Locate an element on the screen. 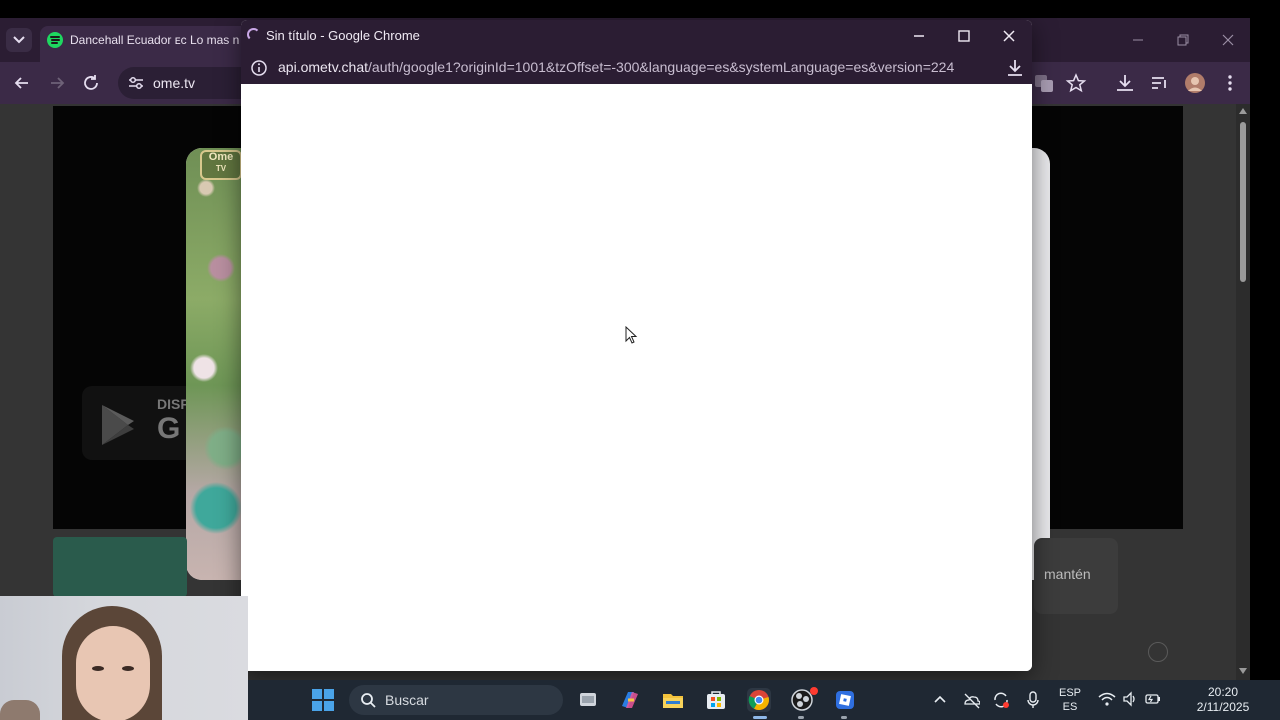 This screenshot has width=1280, height=720. restore-icon is located at coordinates (1183, 40).